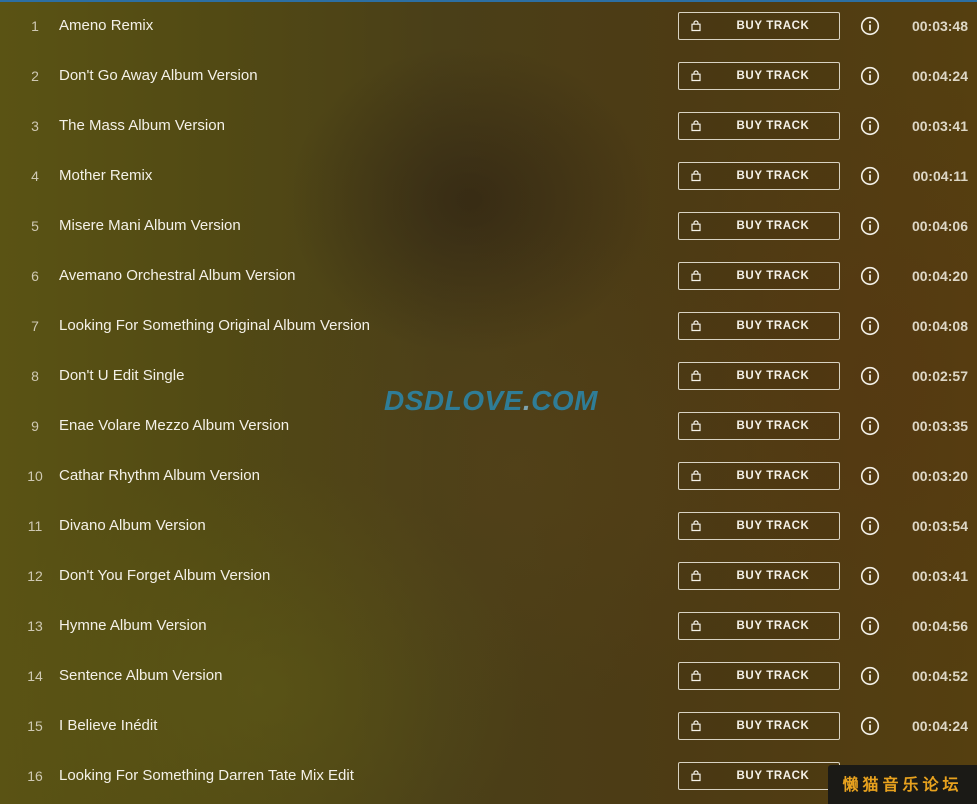 The image size is (977, 804). I want to click on track-number: 8, so click(35, 376).